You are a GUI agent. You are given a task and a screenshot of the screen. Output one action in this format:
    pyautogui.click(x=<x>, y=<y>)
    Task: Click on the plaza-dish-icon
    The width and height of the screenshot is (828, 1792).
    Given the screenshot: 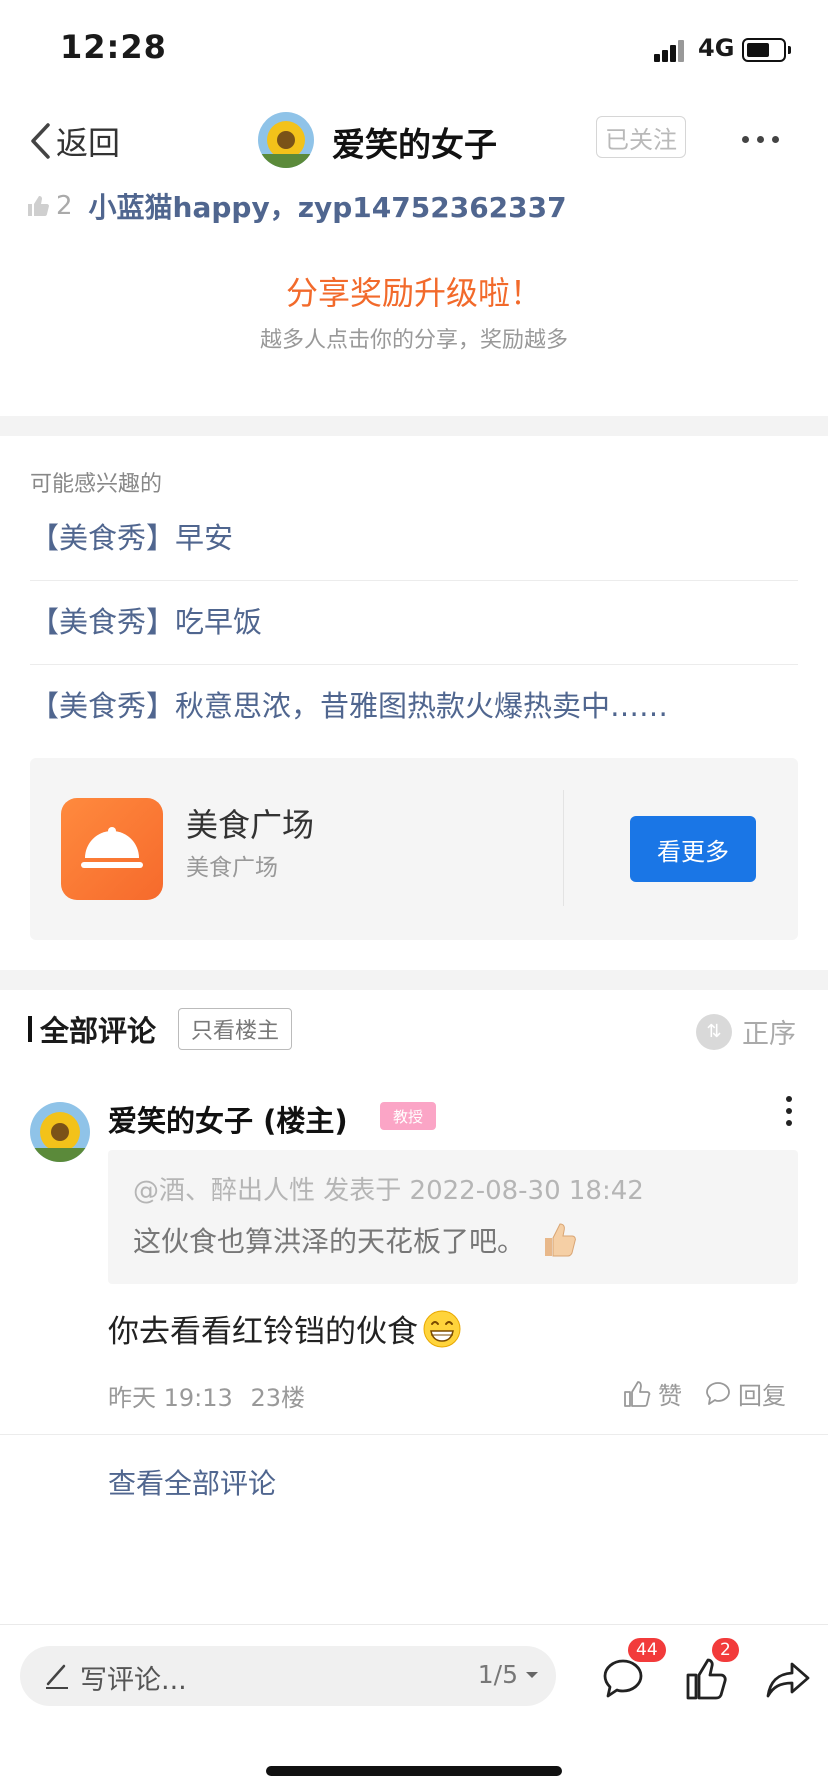 What is the action you would take?
    pyautogui.click(x=112, y=849)
    